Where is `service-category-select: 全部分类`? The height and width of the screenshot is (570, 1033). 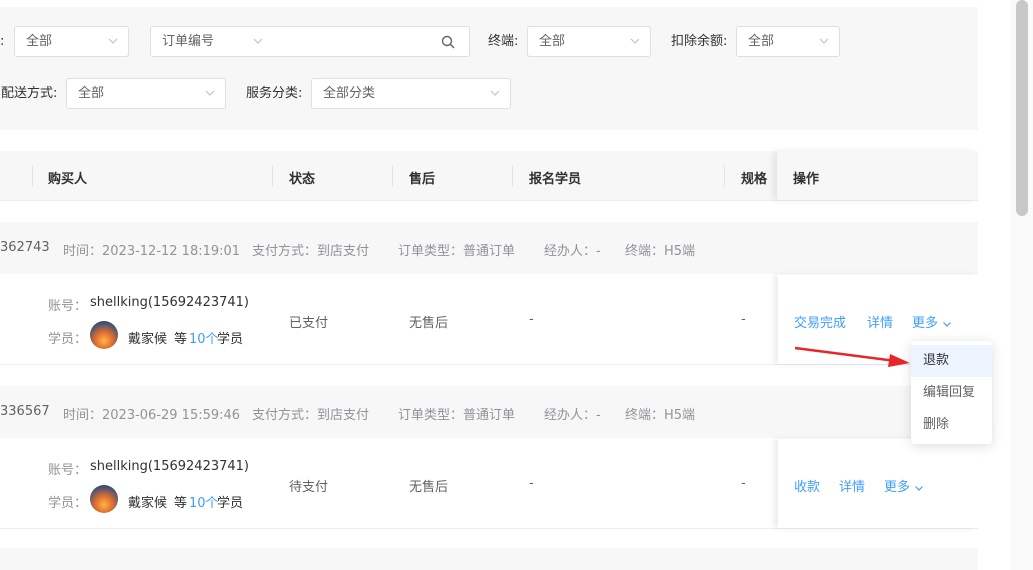 service-category-select: 全部分类 is located at coordinates (411, 93).